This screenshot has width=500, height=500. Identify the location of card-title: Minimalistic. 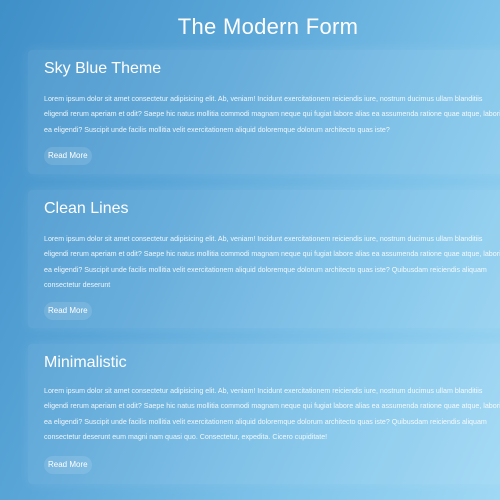
(85, 362).